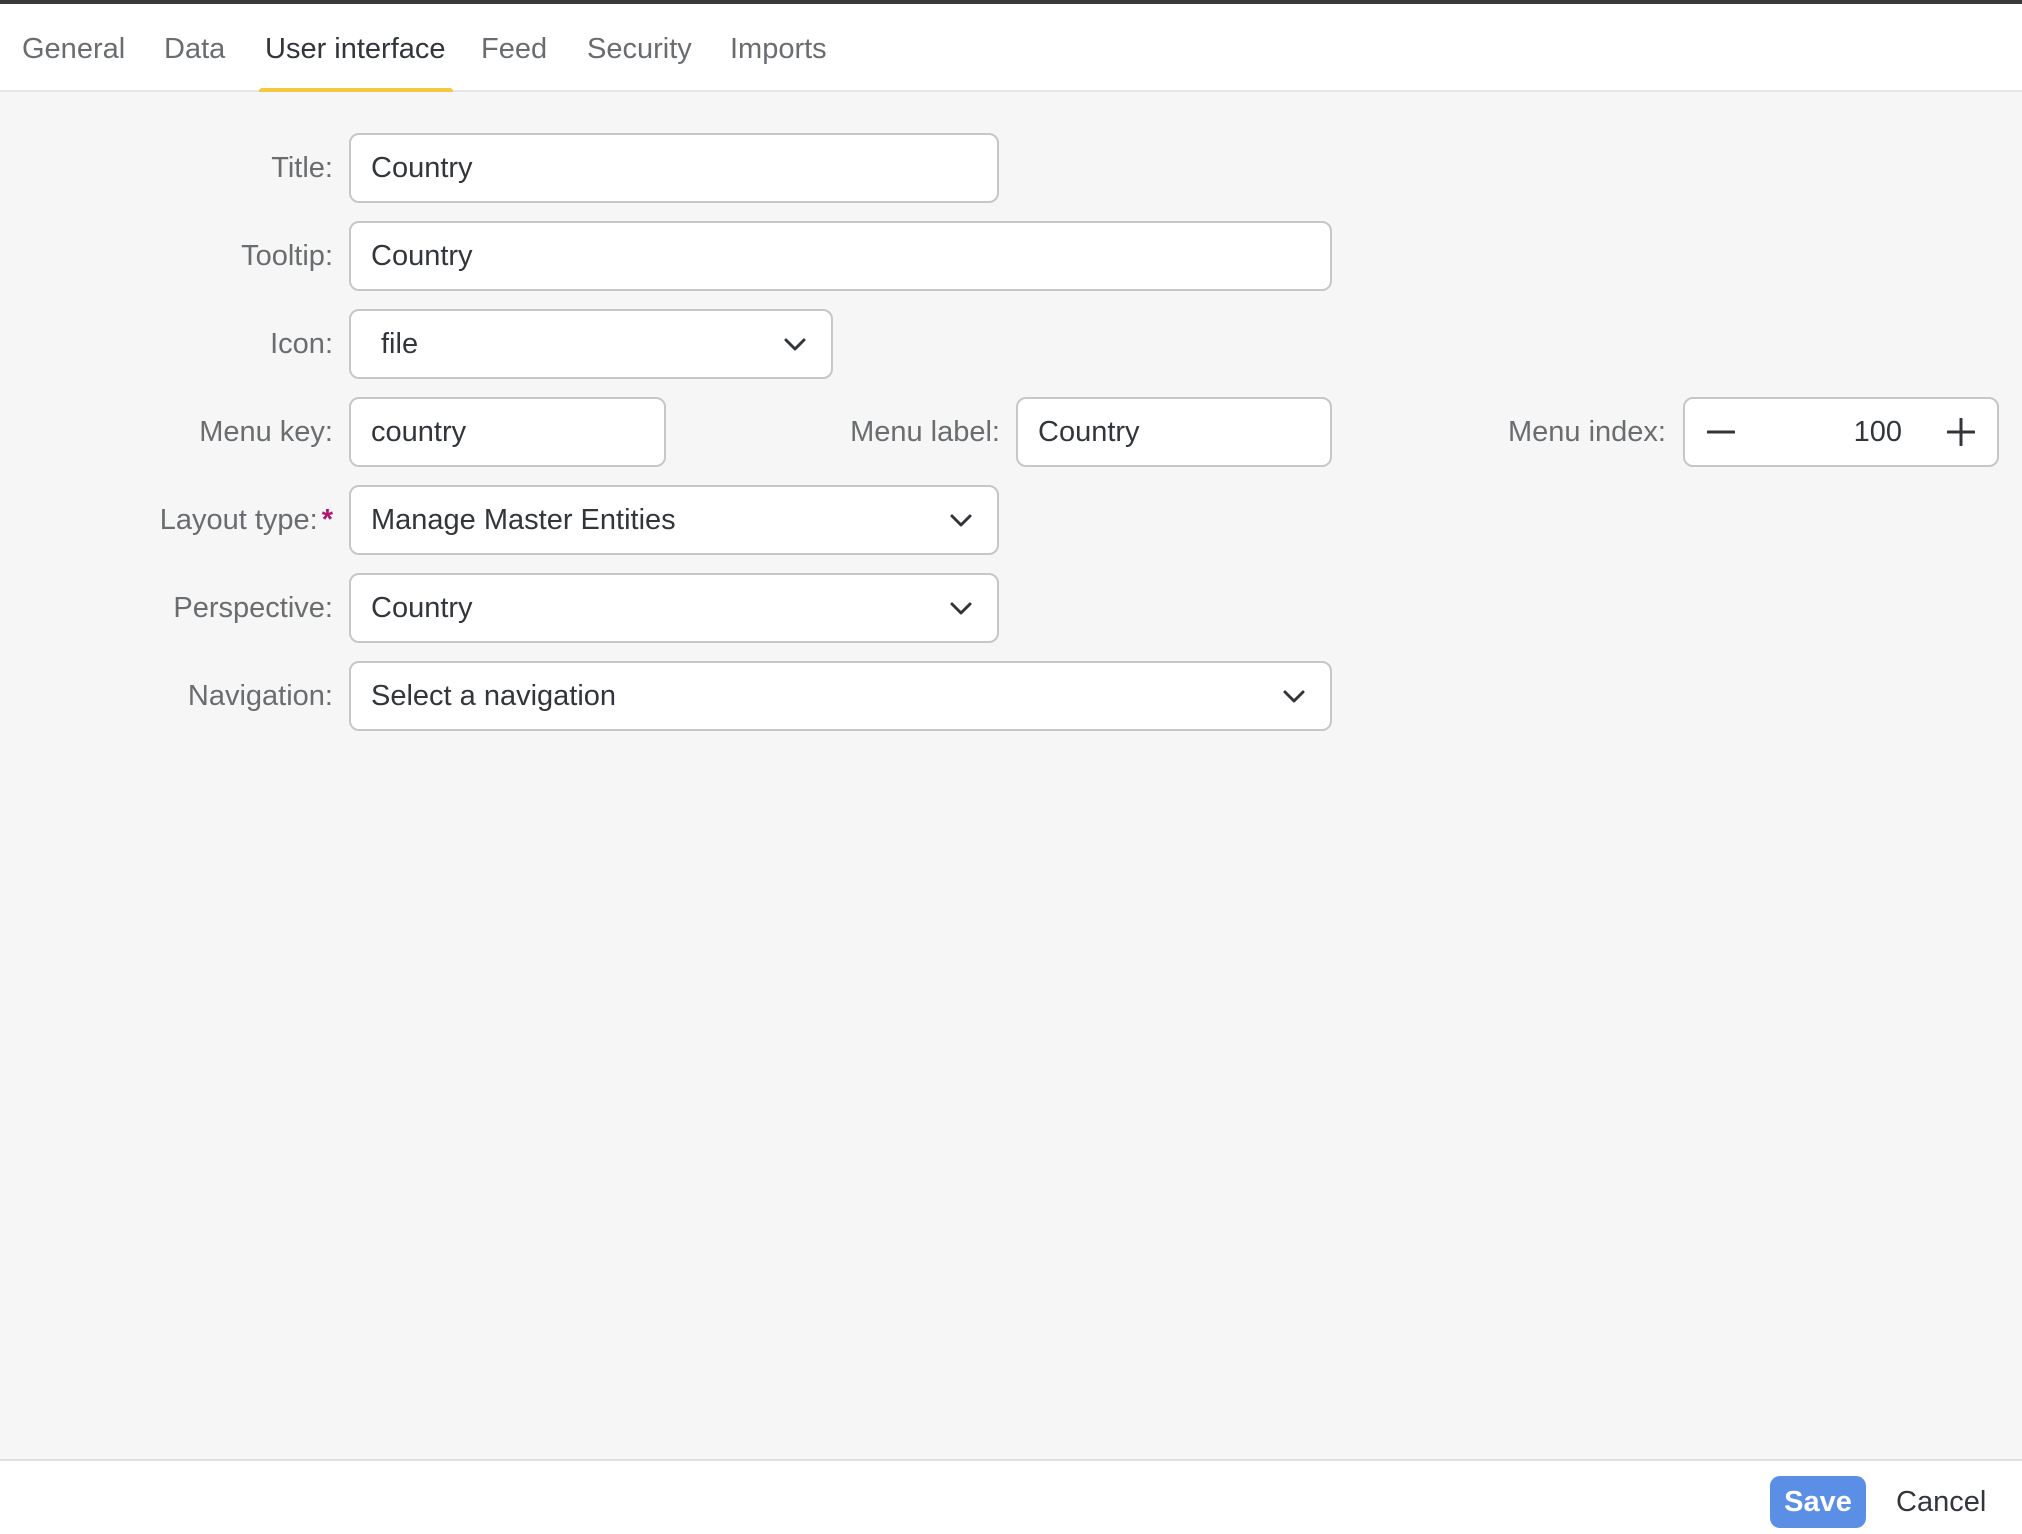 Image resolution: width=2022 pixels, height=1534 pixels. Describe the element at coordinates (674, 608) in the screenshot. I see `perspective-select: Country` at that location.